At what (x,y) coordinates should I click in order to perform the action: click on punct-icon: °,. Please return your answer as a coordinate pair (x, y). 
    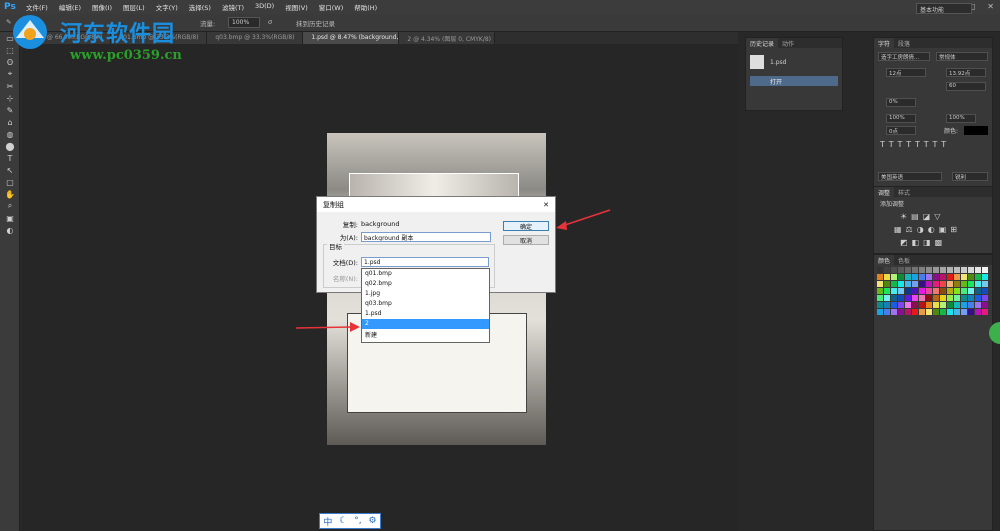
    Looking at the image, I should click on (357, 521).